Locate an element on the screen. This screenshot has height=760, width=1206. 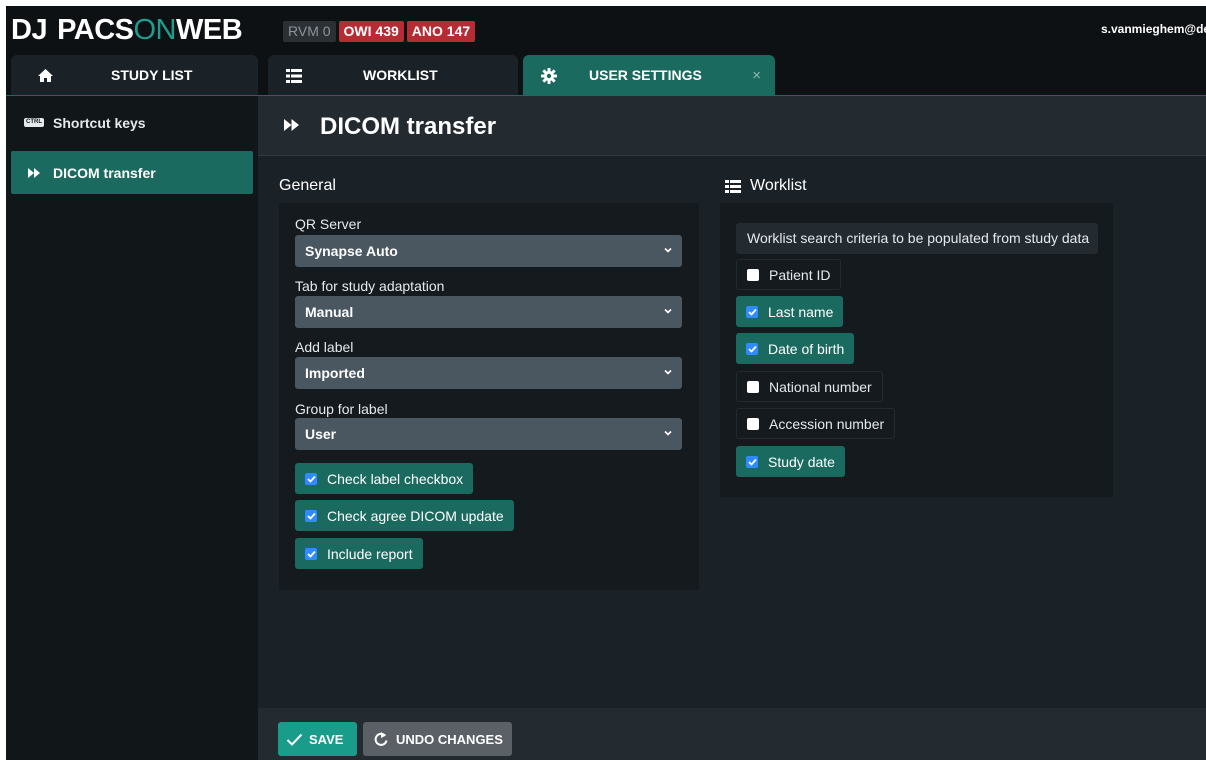
tab-study-list: STUDY LIST is located at coordinates (134, 75).